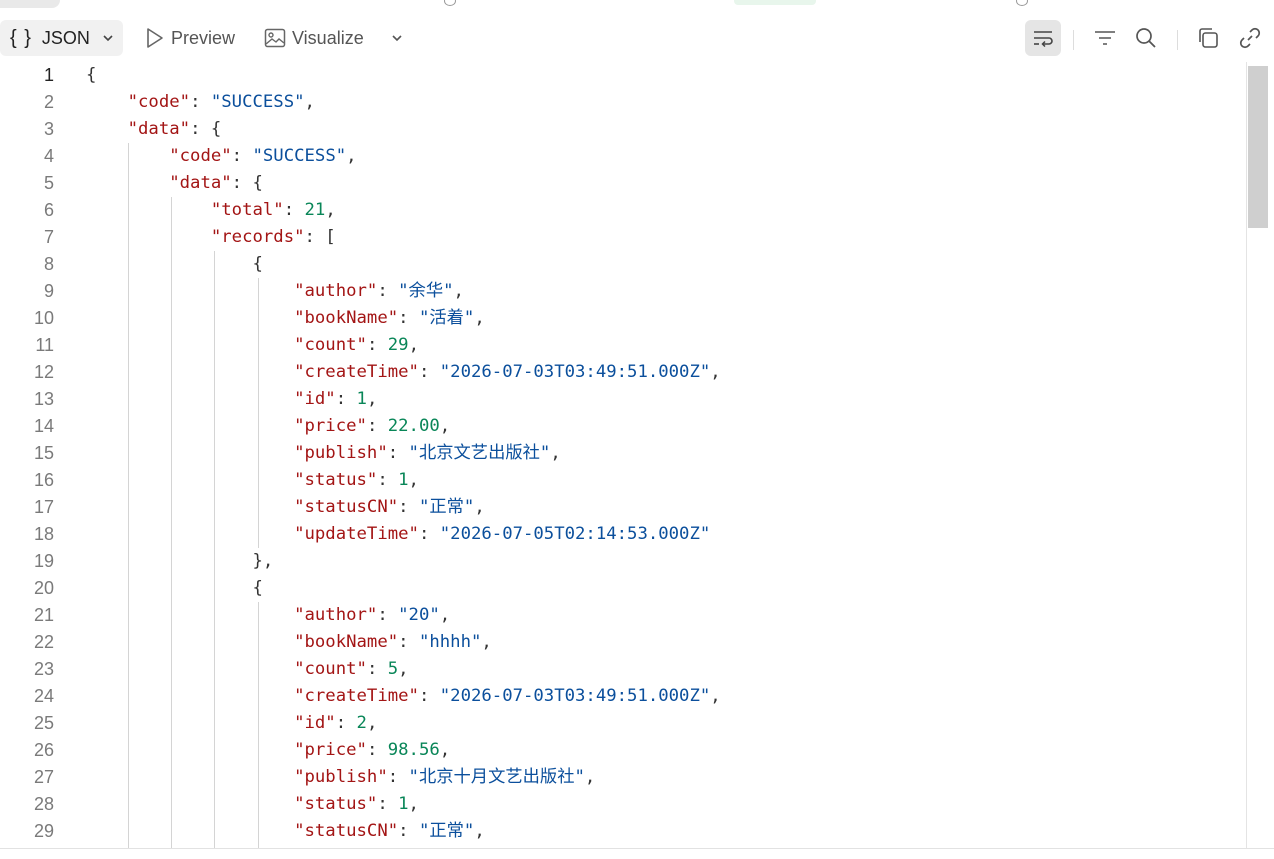 The height and width of the screenshot is (859, 1274). Describe the element at coordinates (1043, 38) in the screenshot. I see `wrap-lines-button` at that location.